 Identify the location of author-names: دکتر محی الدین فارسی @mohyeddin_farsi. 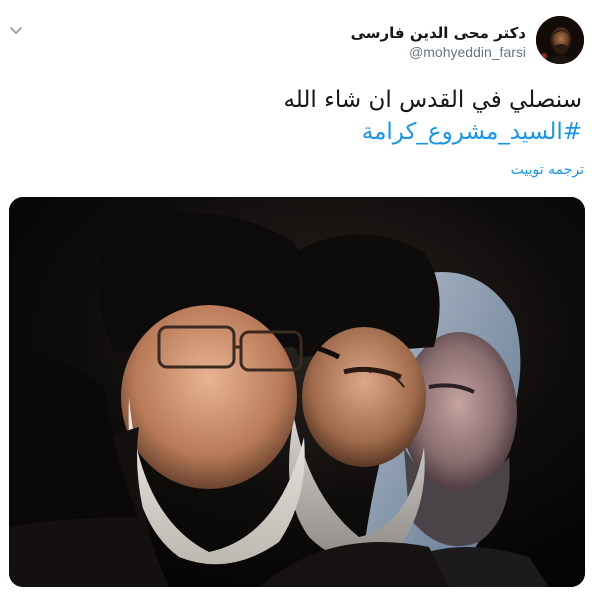
(438, 42).